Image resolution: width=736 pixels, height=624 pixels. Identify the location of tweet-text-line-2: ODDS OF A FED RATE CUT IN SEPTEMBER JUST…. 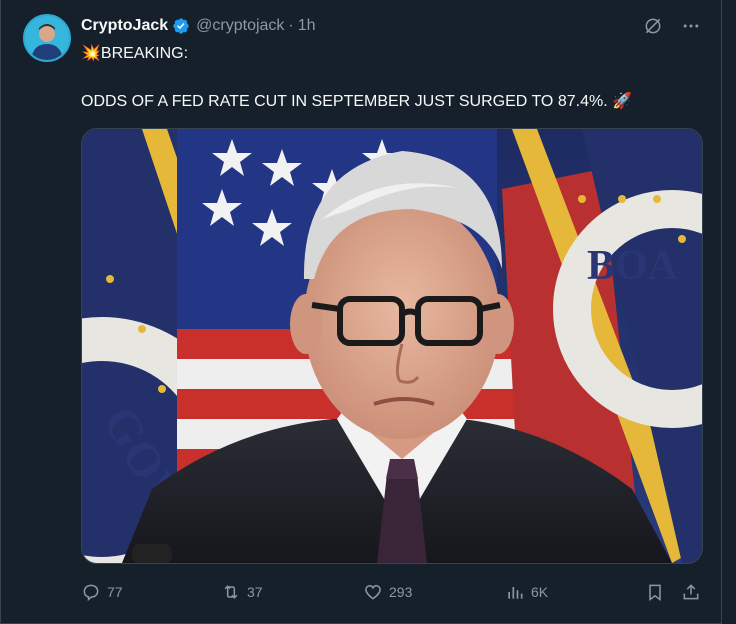
(356, 102).